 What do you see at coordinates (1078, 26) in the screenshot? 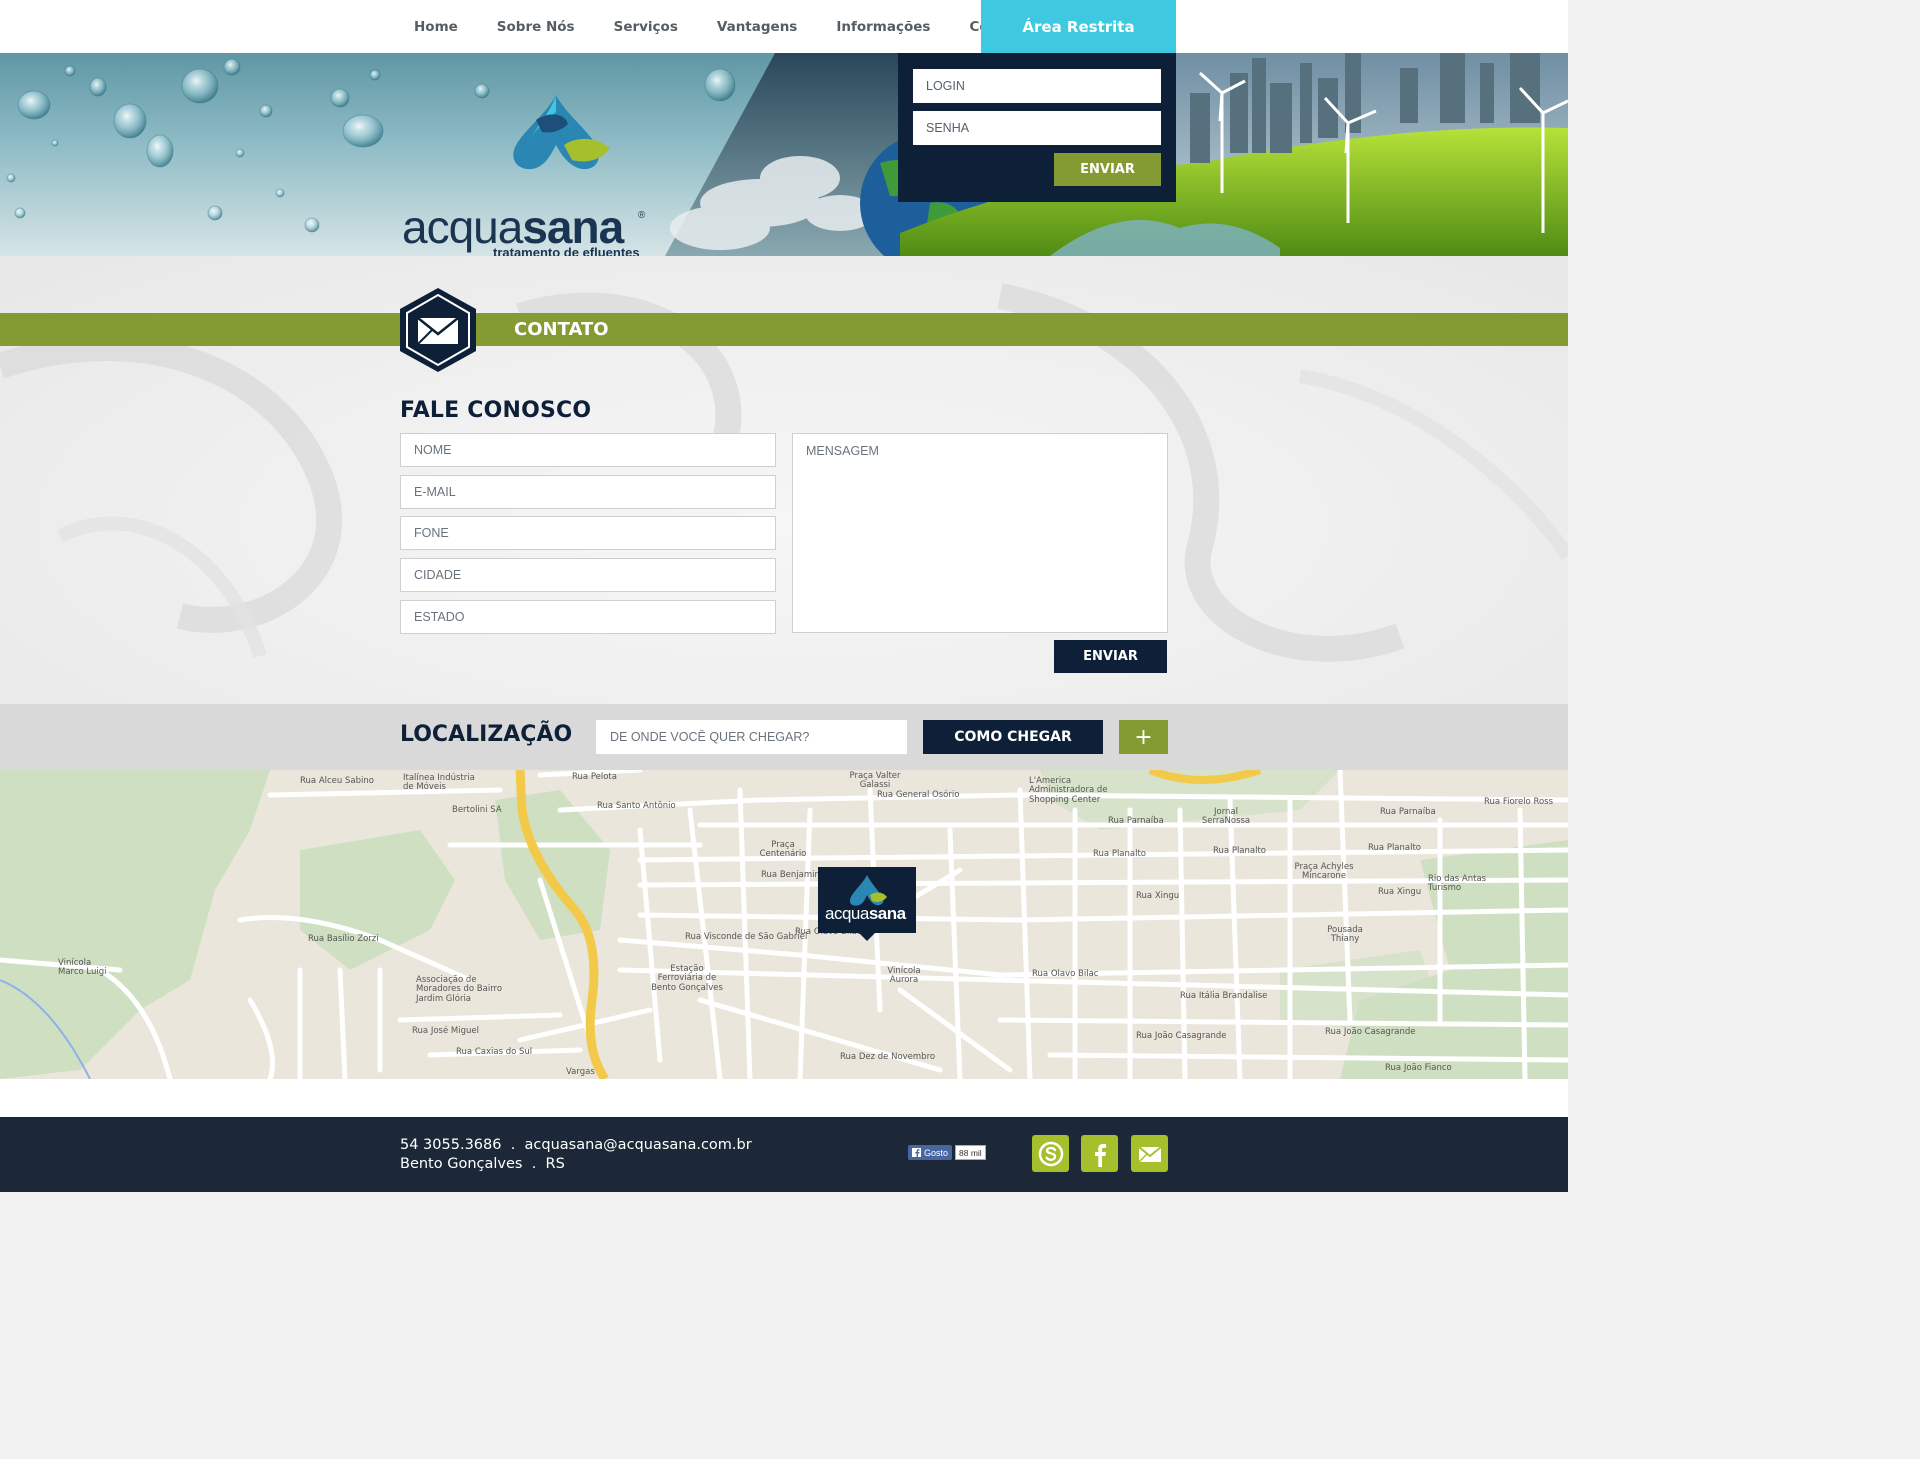
I see `restricted-area-tab: Área Restrita` at bounding box center [1078, 26].